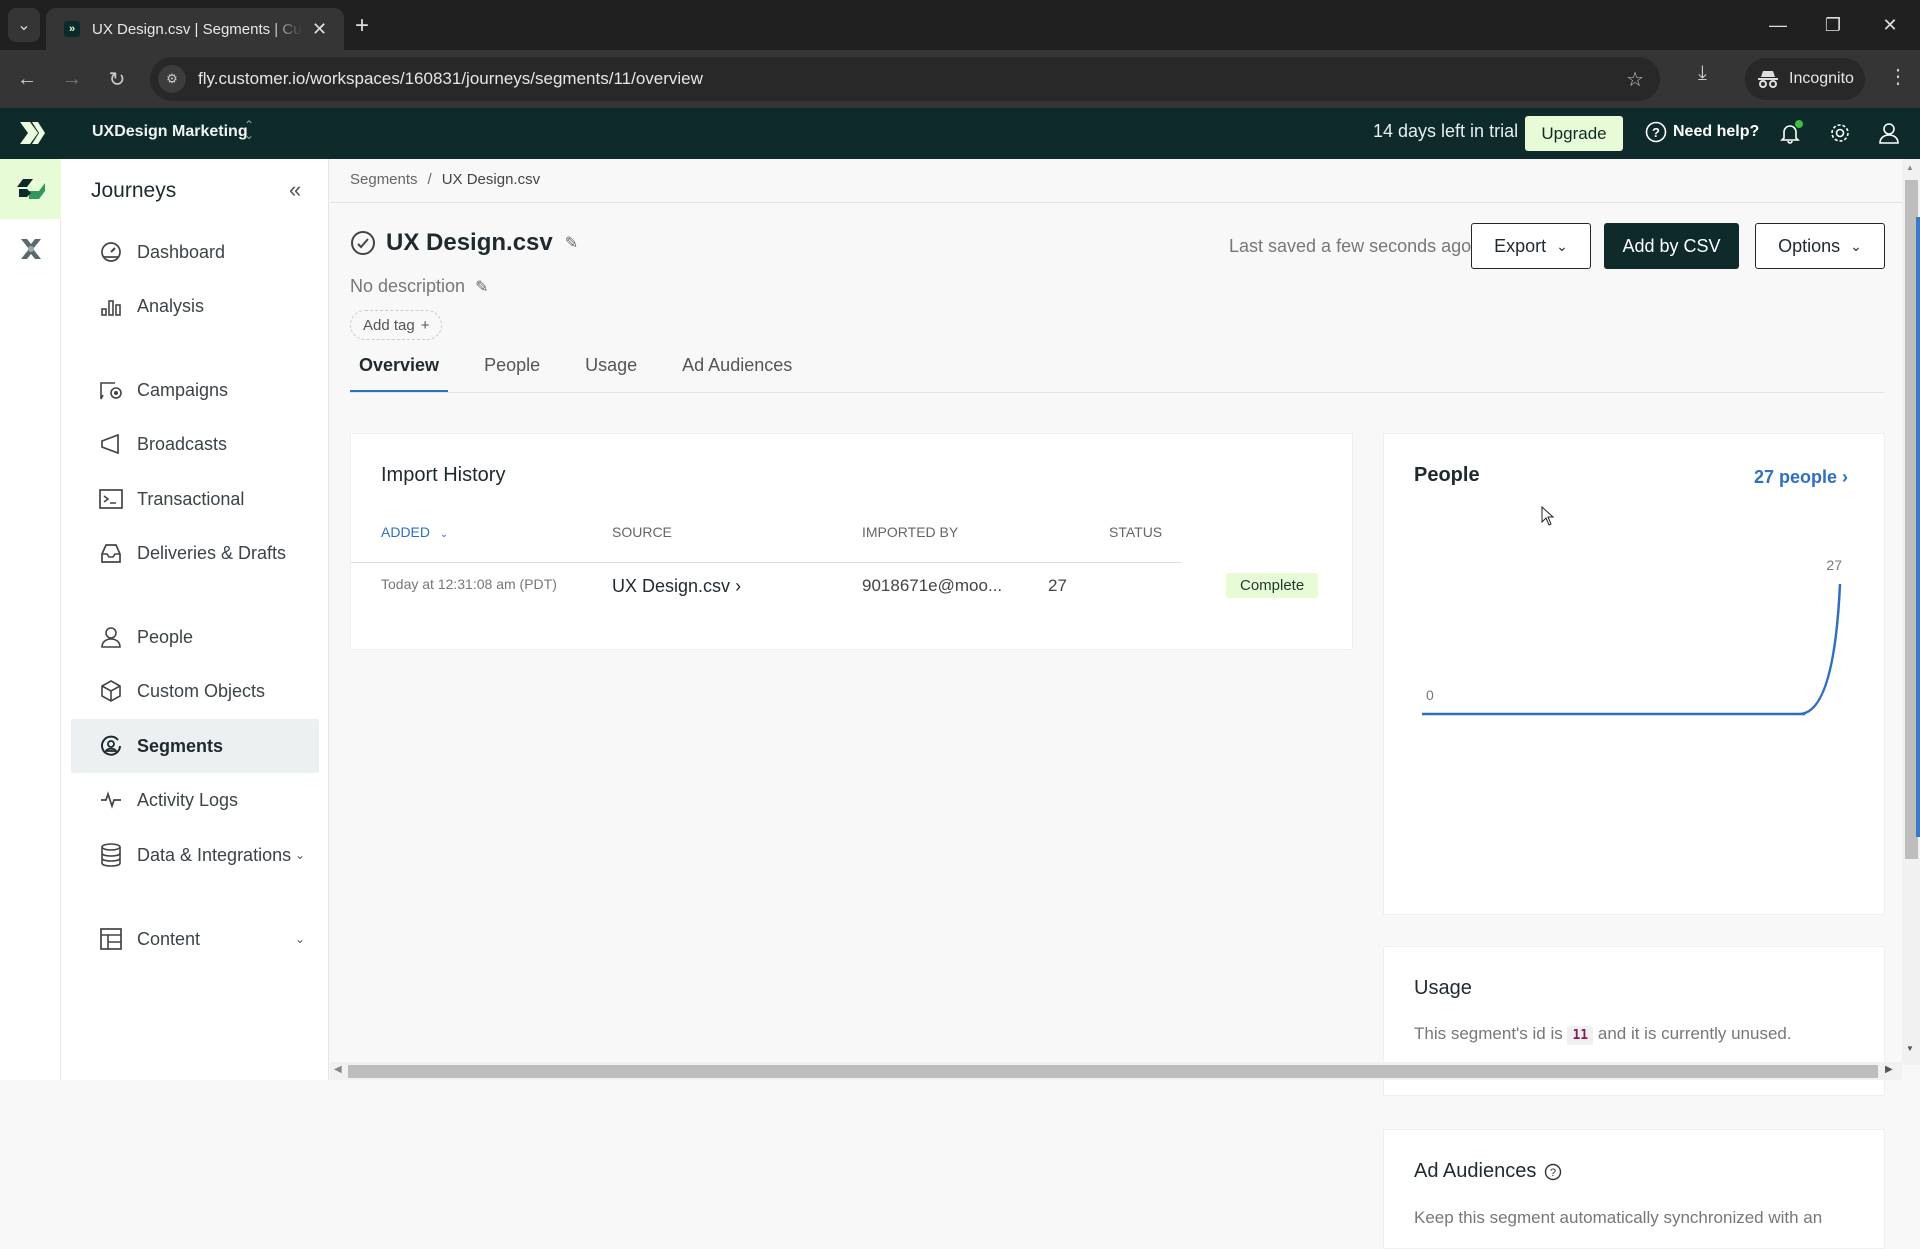 The height and width of the screenshot is (1249, 1920). Describe the element at coordinates (1632, 636) in the screenshot. I see `people-line-chart: 27 0` at that location.